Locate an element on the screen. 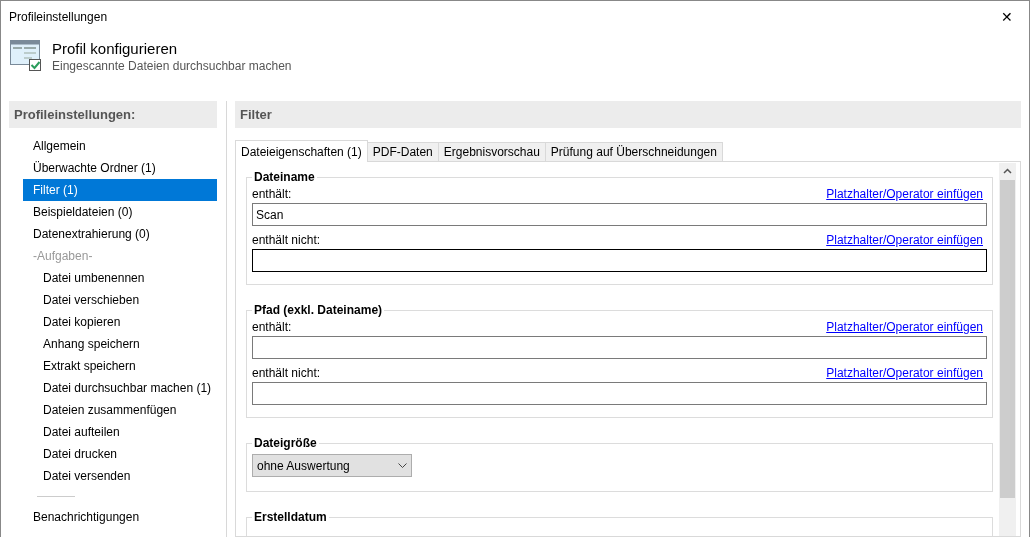 This screenshot has height=537, width=1030. tab: Dateieigenschaften (1) is located at coordinates (301, 151).